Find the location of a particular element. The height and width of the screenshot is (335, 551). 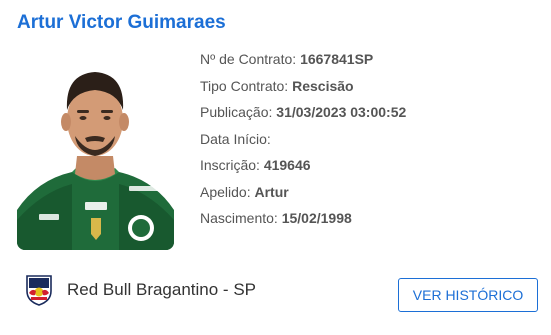

detail-label: Data Início: is located at coordinates (235, 138).